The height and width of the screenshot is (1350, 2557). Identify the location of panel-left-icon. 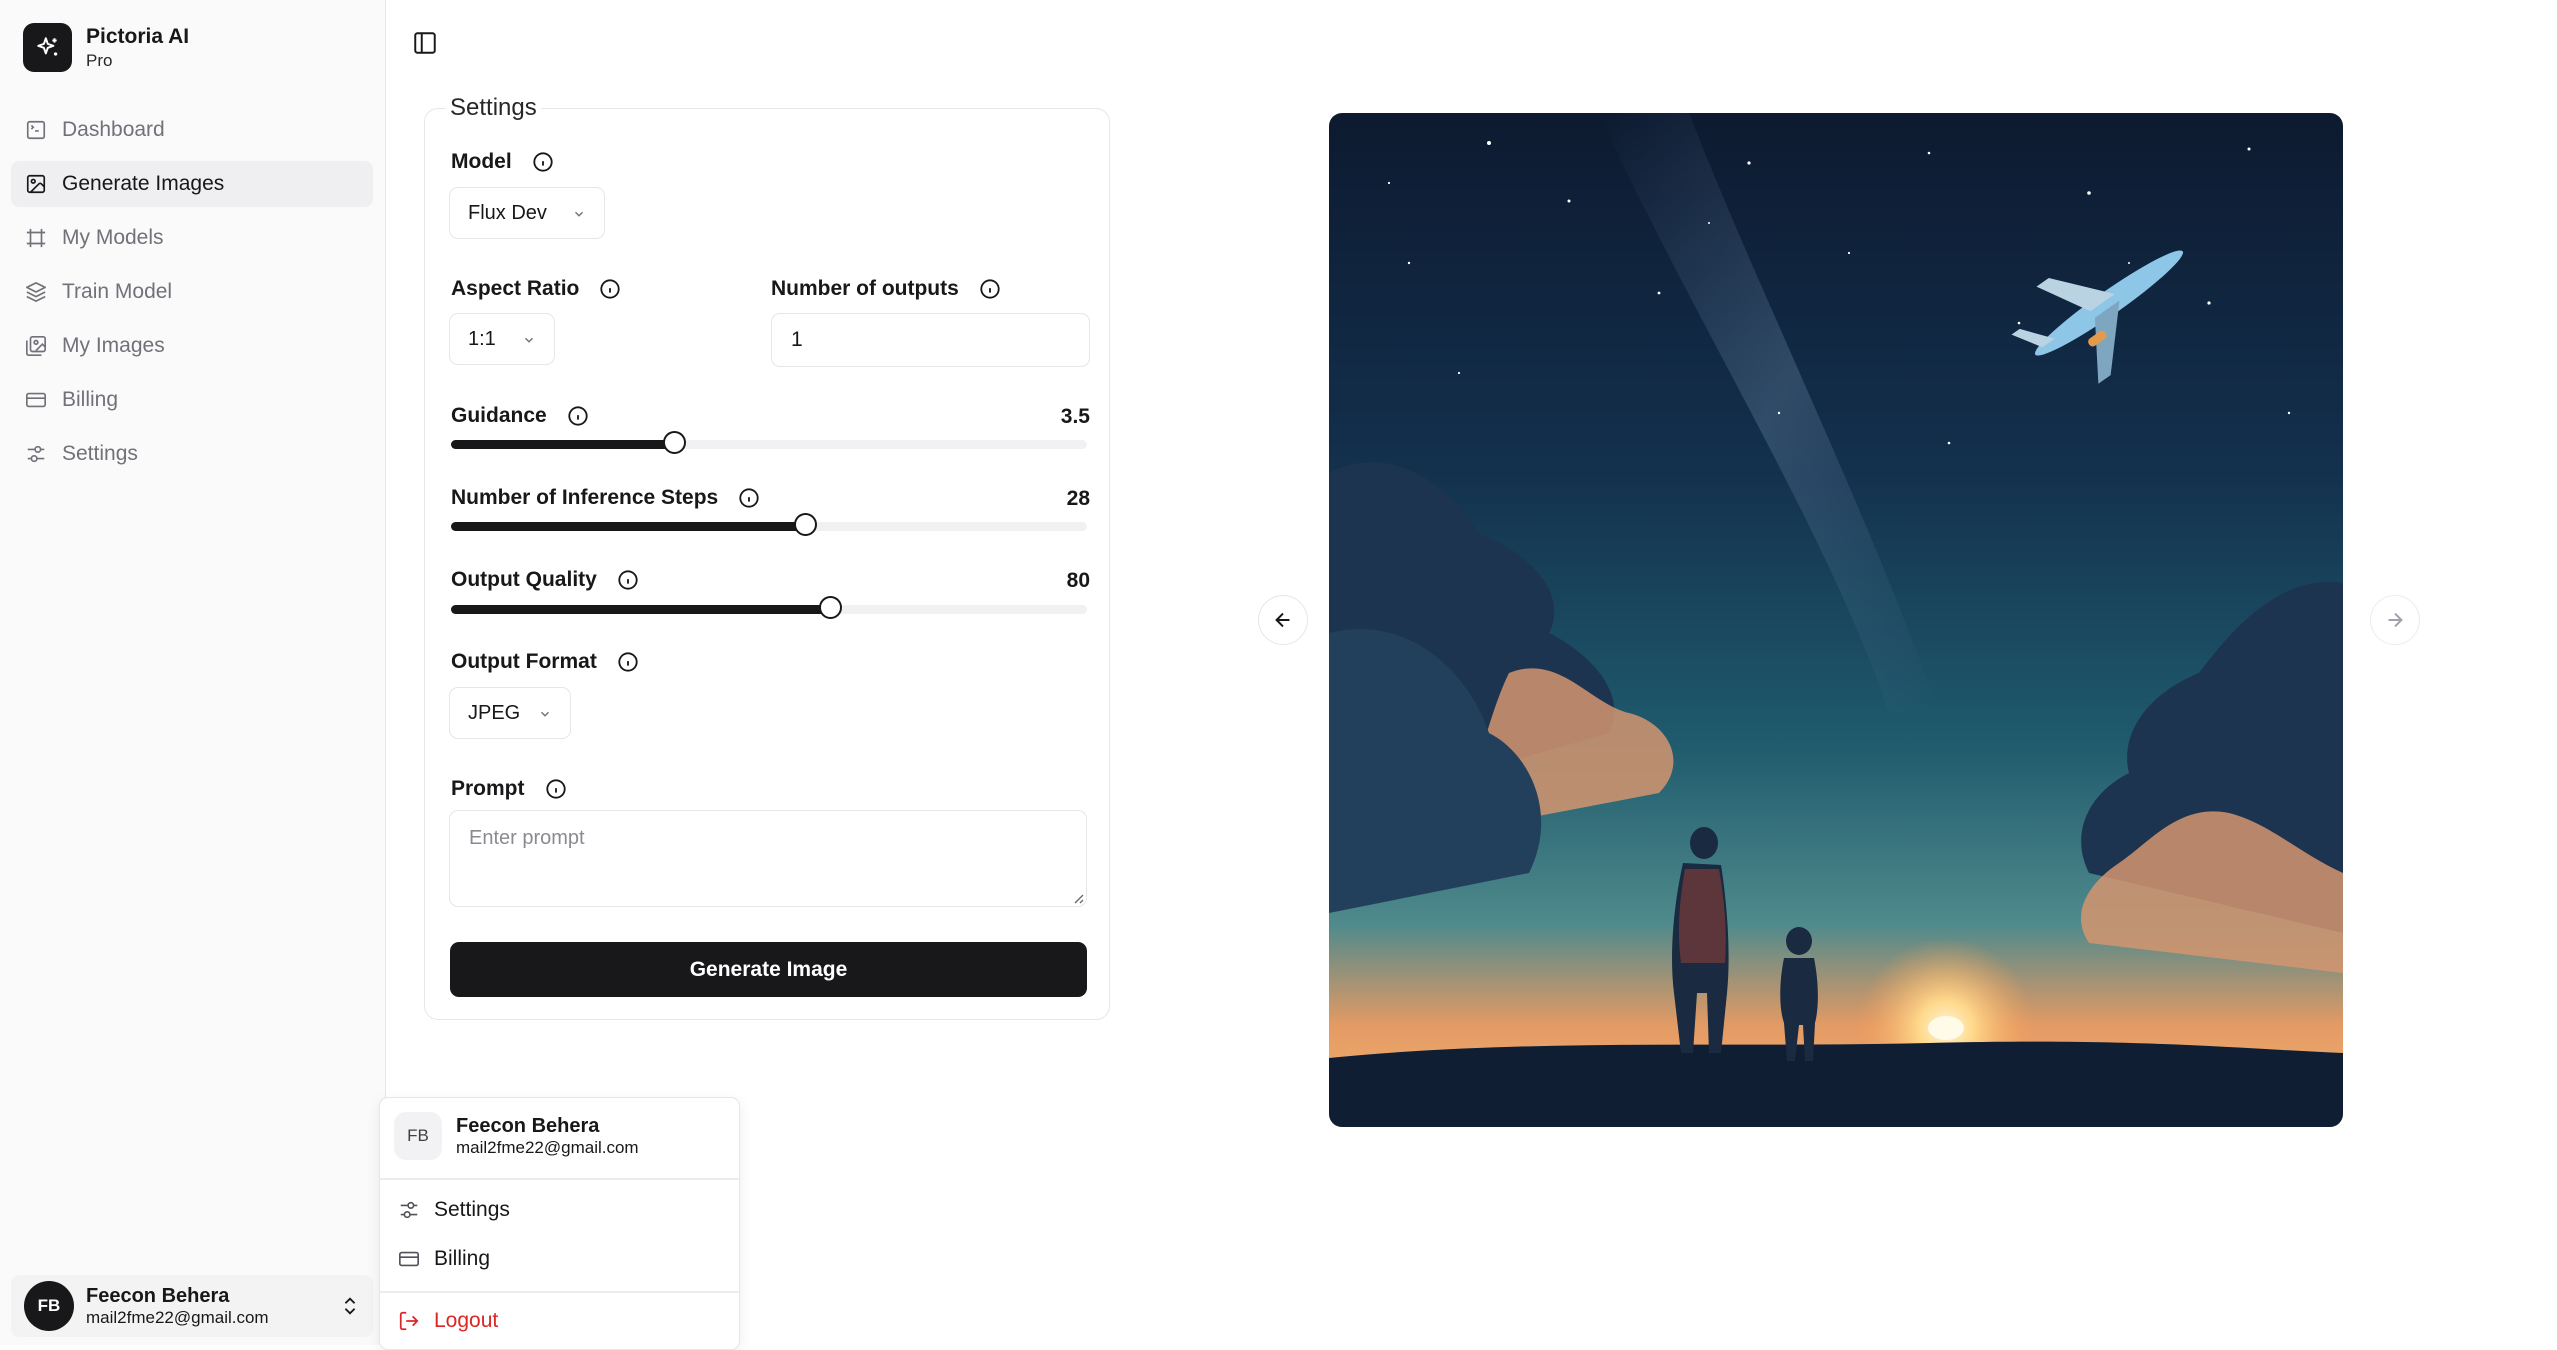
(425, 43).